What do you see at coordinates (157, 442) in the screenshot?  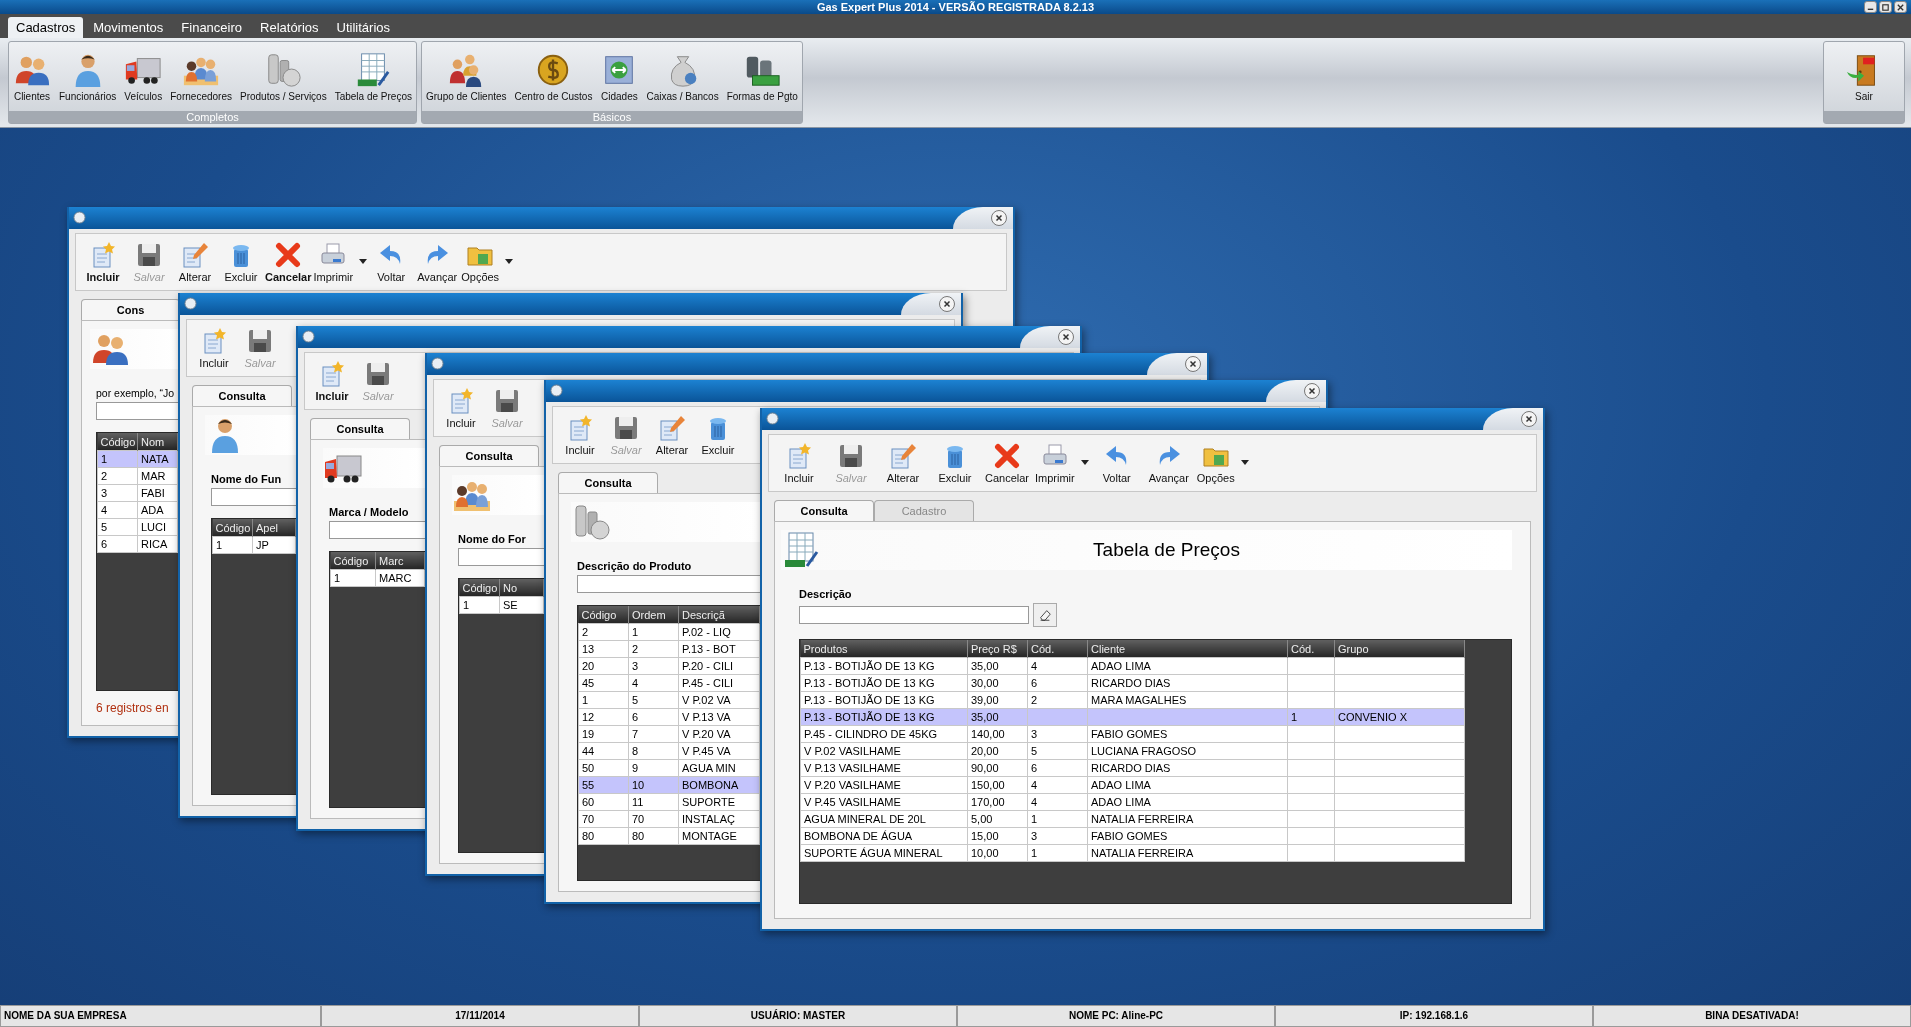 I see `column-header: Nom` at bounding box center [157, 442].